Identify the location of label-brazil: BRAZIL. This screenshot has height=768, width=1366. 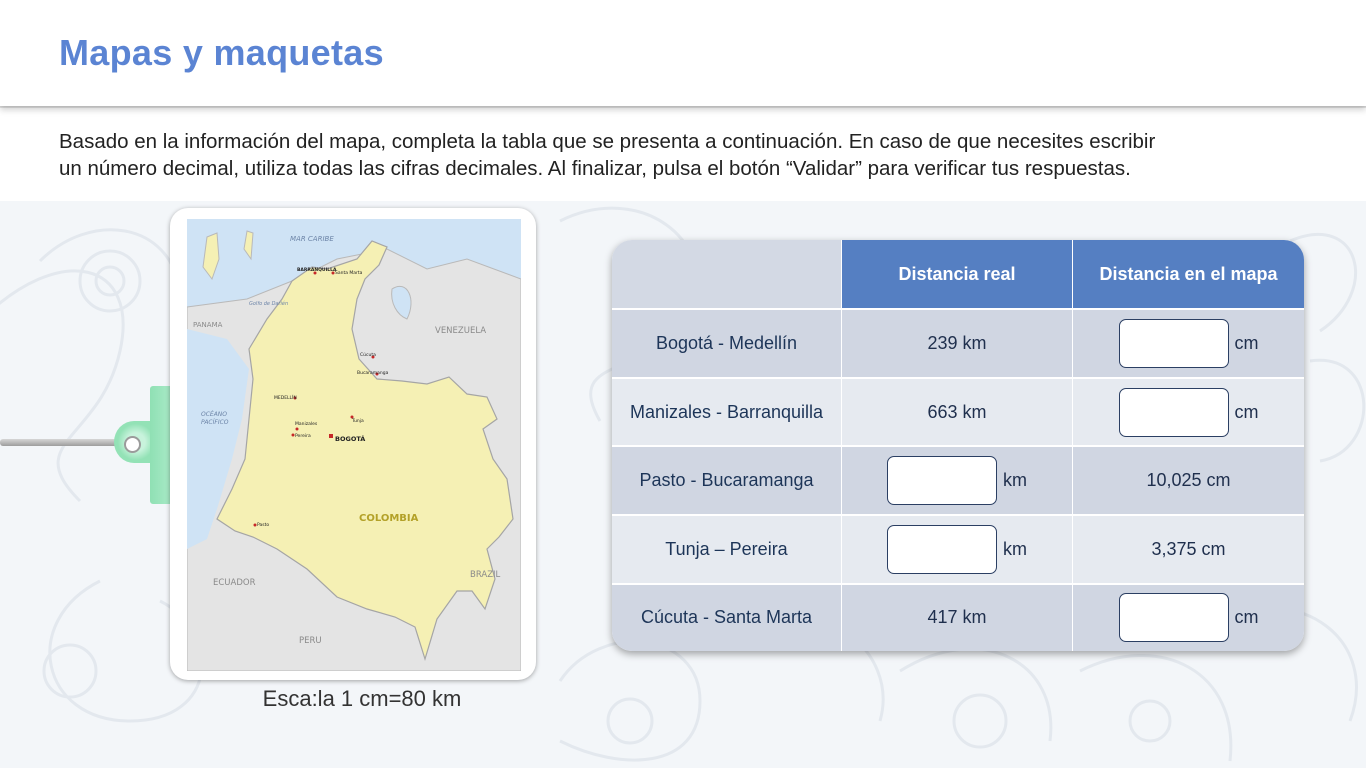
(485, 575).